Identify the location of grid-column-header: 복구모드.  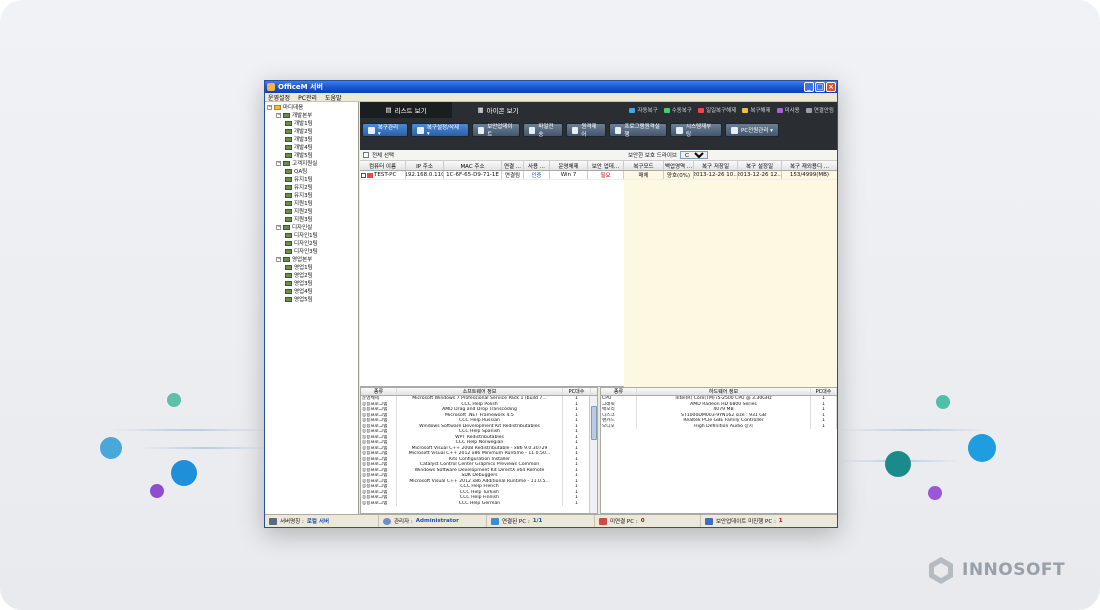
(644, 165).